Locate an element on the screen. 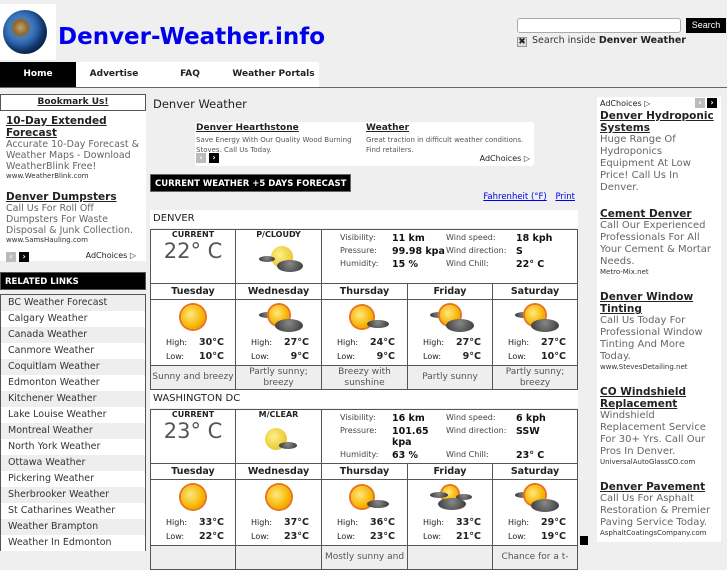 Image resolution: width=727 pixels, height=570 pixels. search-inside-label: Search inside Denver Weather is located at coordinates (609, 40).